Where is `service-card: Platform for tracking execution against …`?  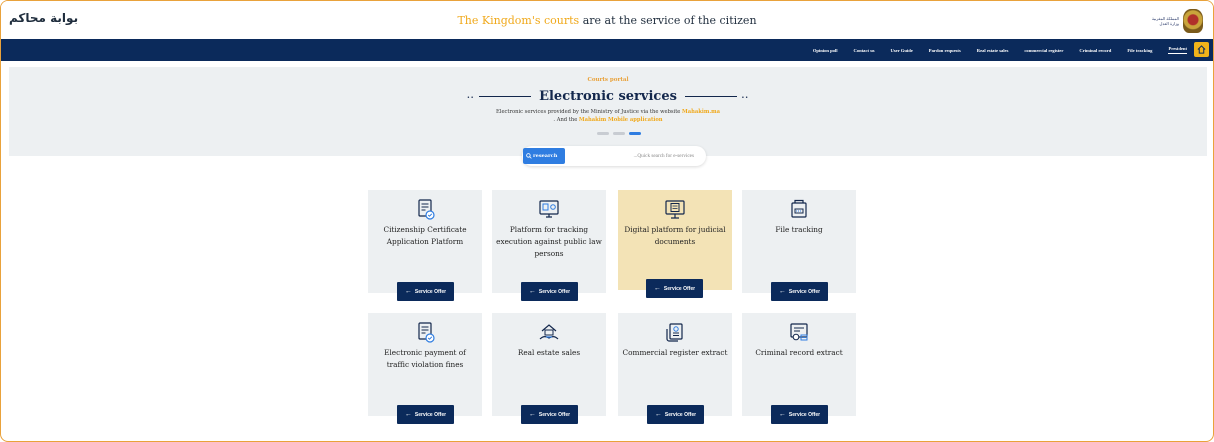 service-card: Platform for tracking execution against … is located at coordinates (549, 245).